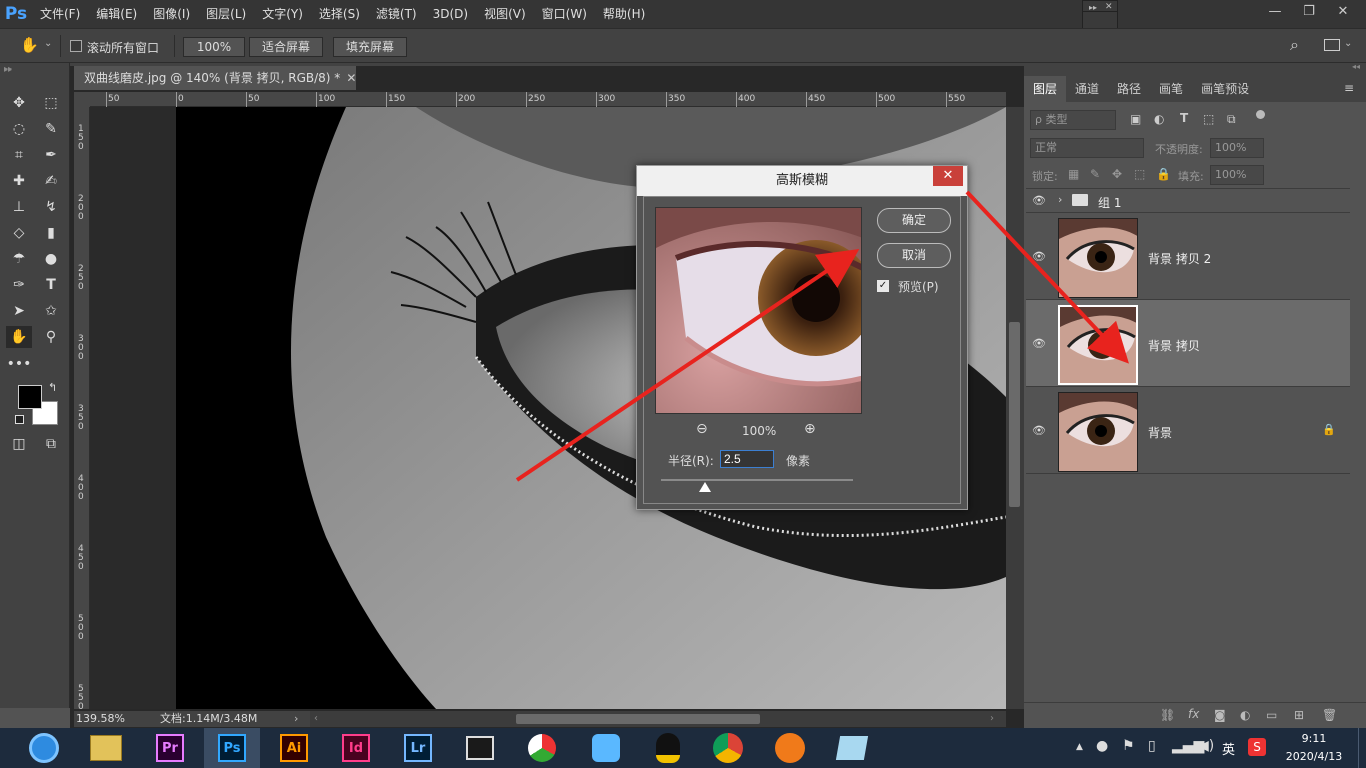  I want to click on premiere-taskbar-button: Pr, so click(170, 748).